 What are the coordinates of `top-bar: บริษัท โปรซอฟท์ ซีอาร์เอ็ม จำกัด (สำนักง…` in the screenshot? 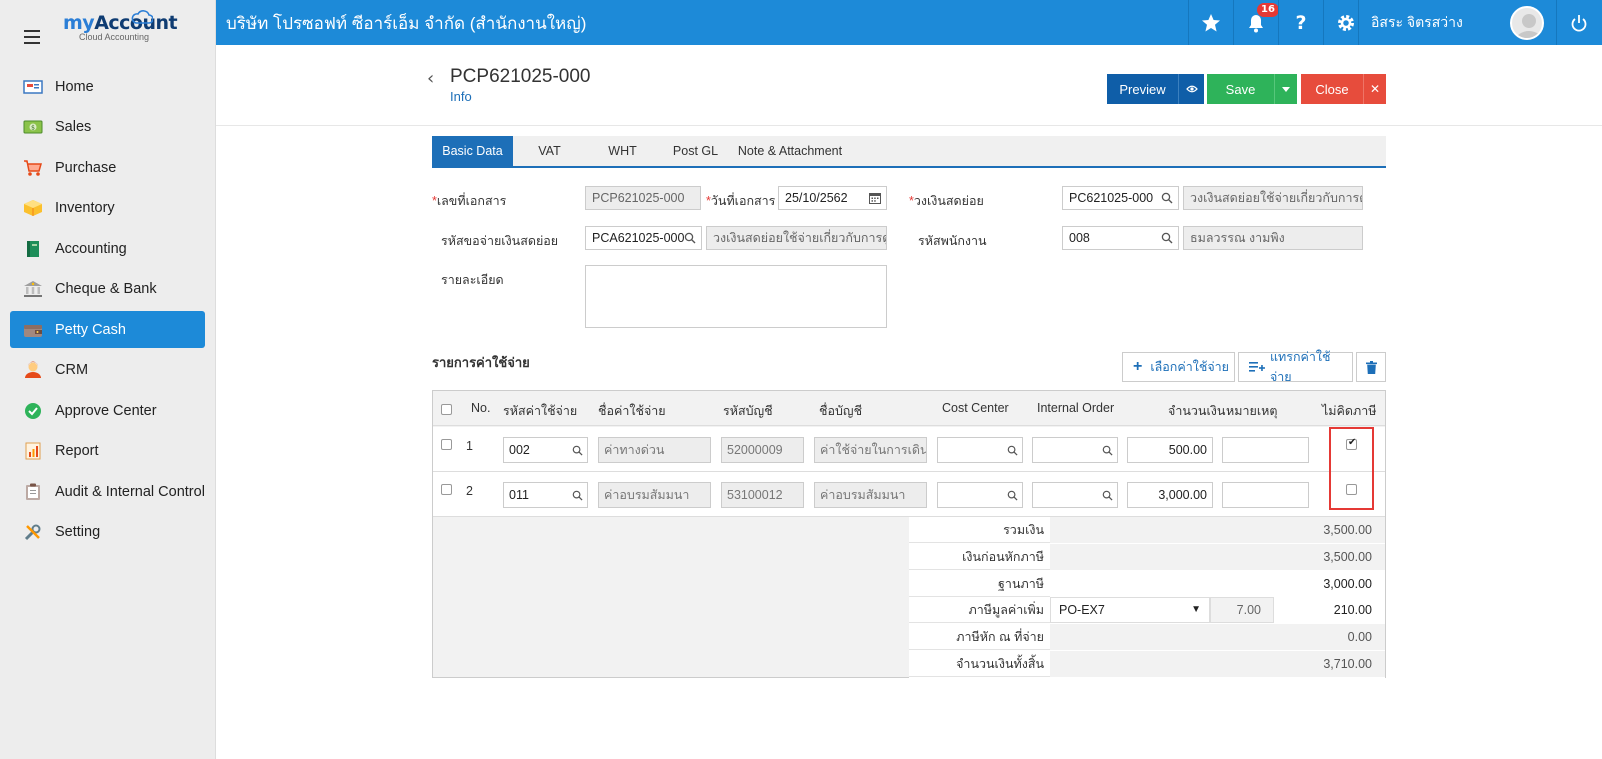 It's located at (909, 22).